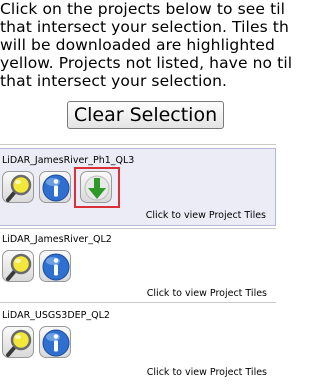  I want to click on divider, so click(138, 144).